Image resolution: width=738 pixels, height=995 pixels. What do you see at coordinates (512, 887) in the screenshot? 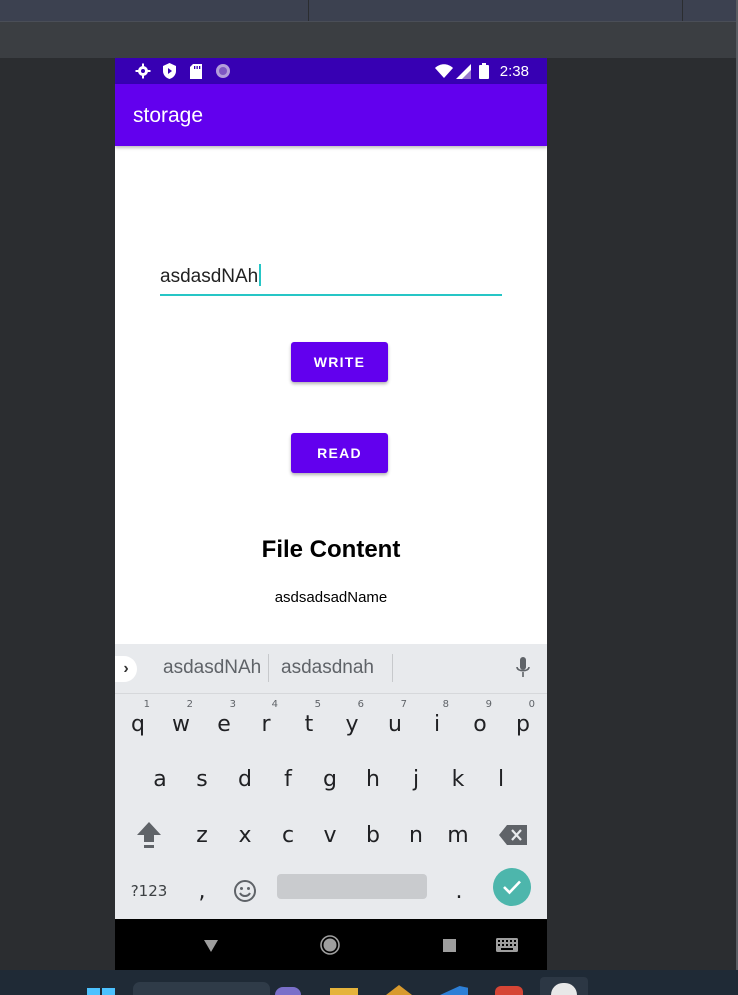
I see `check-icon` at bounding box center [512, 887].